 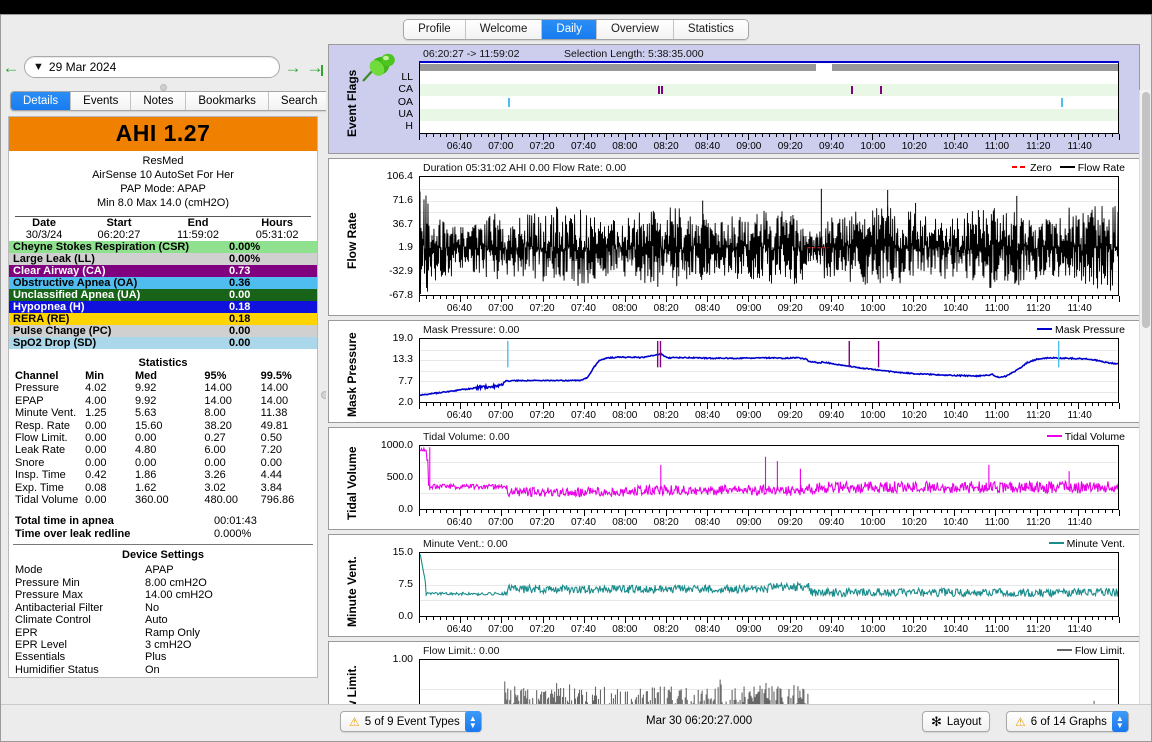 What do you see at coordinates (352, 374) in the screenshot?
I see `y-axis-label: Mask Pressure` at bounding box center [352, 374].